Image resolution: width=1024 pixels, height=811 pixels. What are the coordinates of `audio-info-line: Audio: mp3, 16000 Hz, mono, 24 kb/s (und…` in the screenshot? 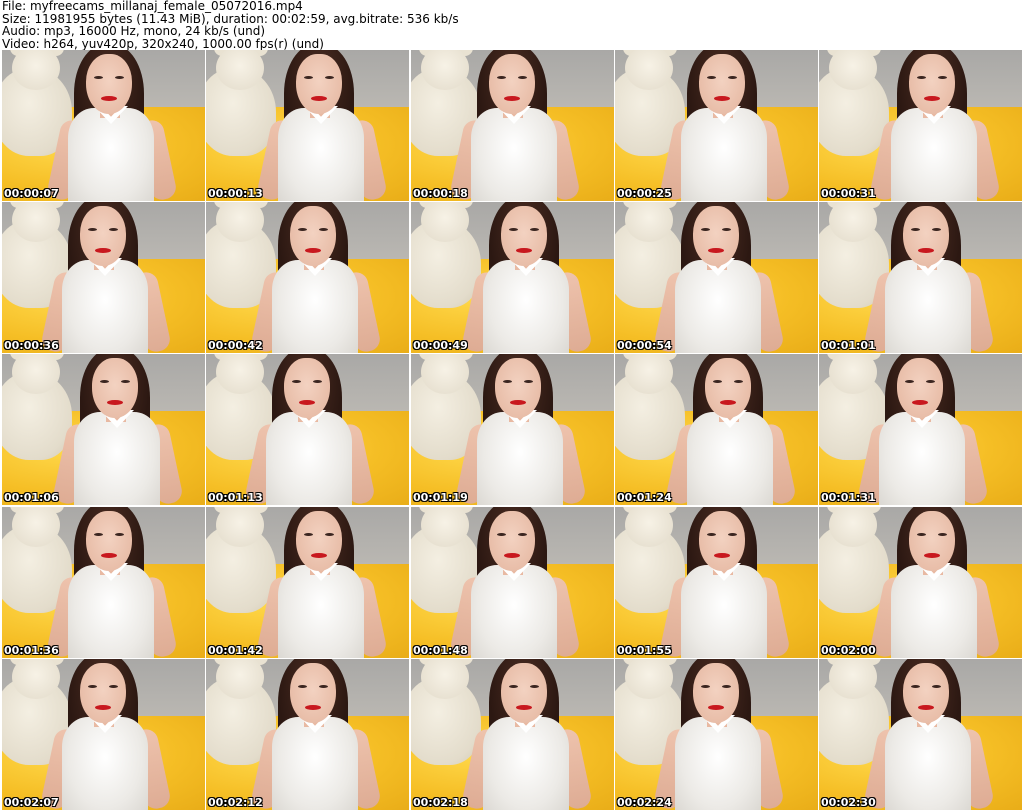 It's located at (134, 31).